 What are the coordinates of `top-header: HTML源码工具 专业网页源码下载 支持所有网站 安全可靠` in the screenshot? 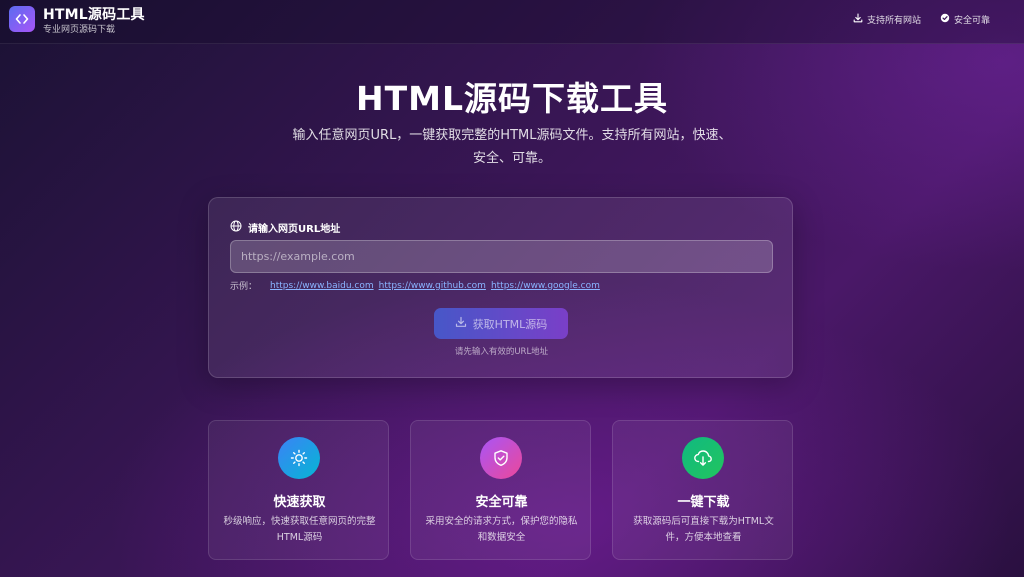 It's located at (512, 22).